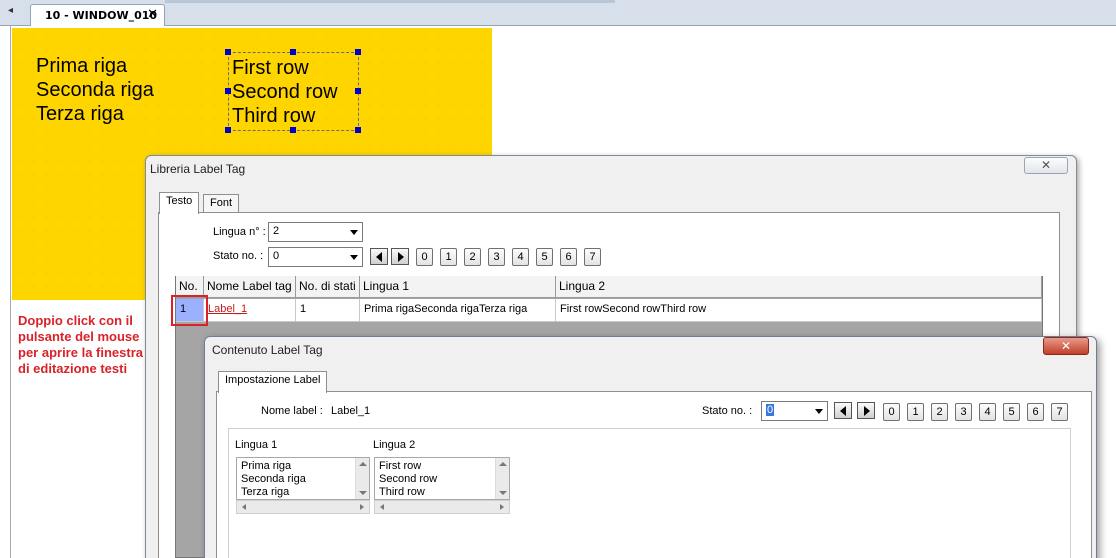  What do you see at coordinates (250, 287) in the screenshot?
I see `column-header-name: Nome Label tag` at bounding box center [250, 287].